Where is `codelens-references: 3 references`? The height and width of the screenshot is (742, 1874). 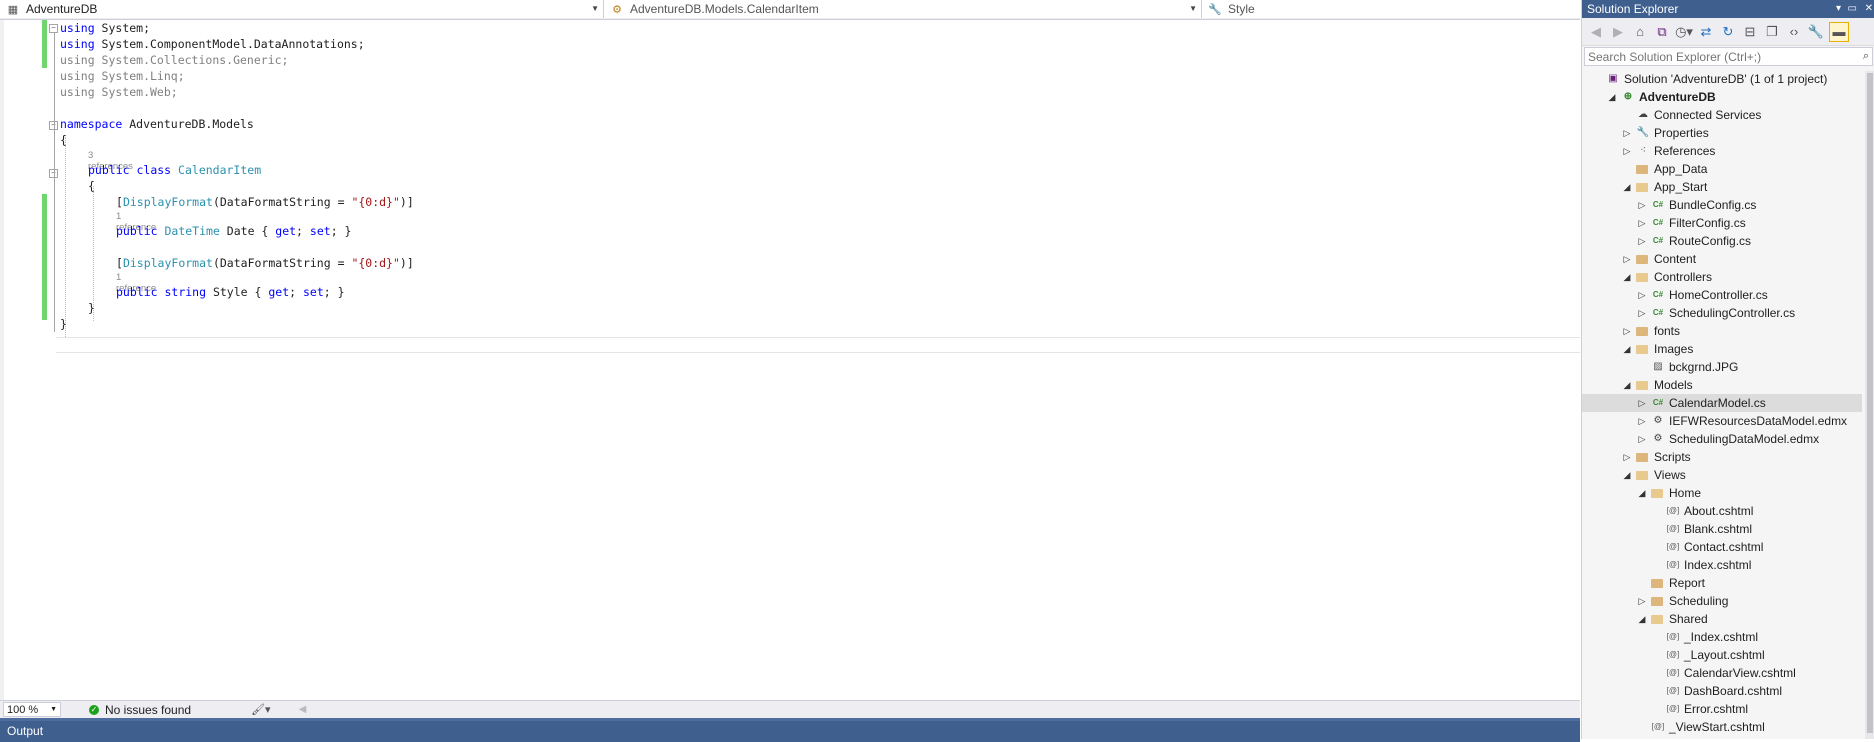
codelens-references: 3 references is located at coordinates (110, 161).